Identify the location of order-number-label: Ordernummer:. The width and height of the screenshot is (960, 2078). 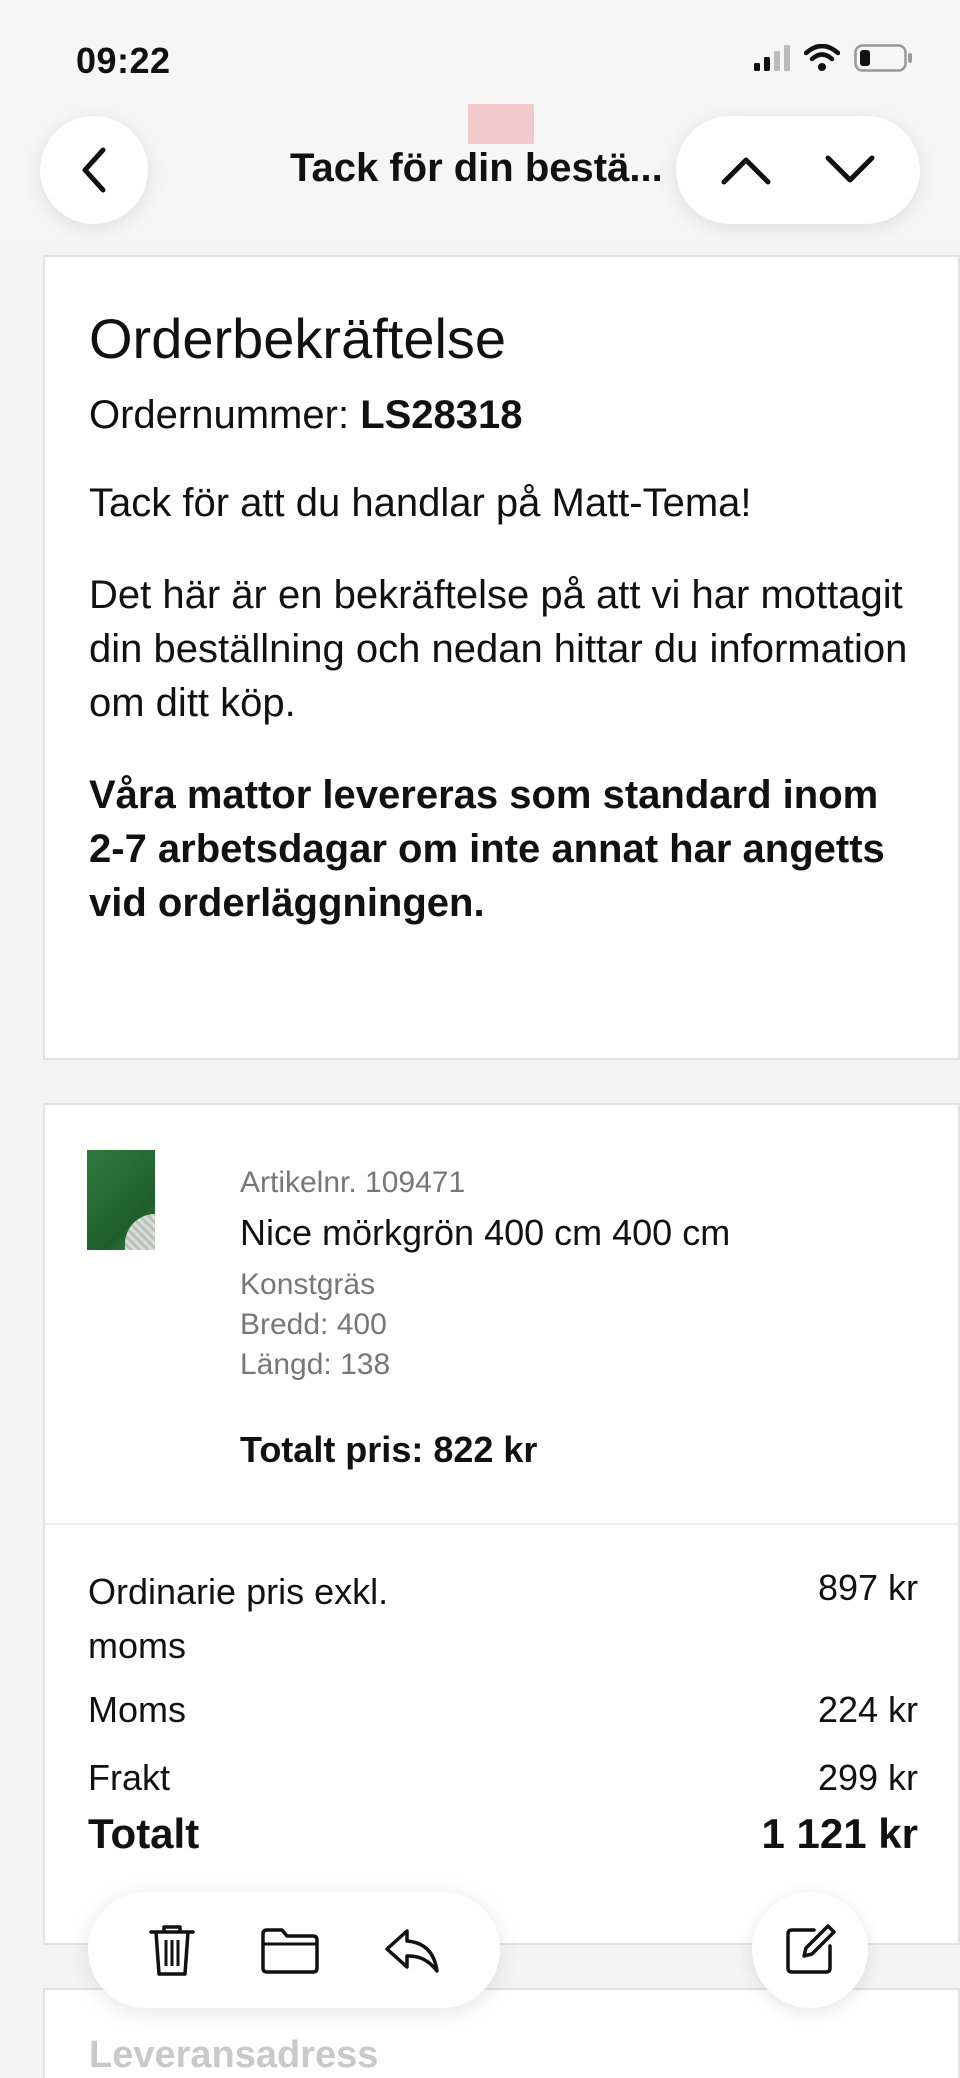
(219, 415).